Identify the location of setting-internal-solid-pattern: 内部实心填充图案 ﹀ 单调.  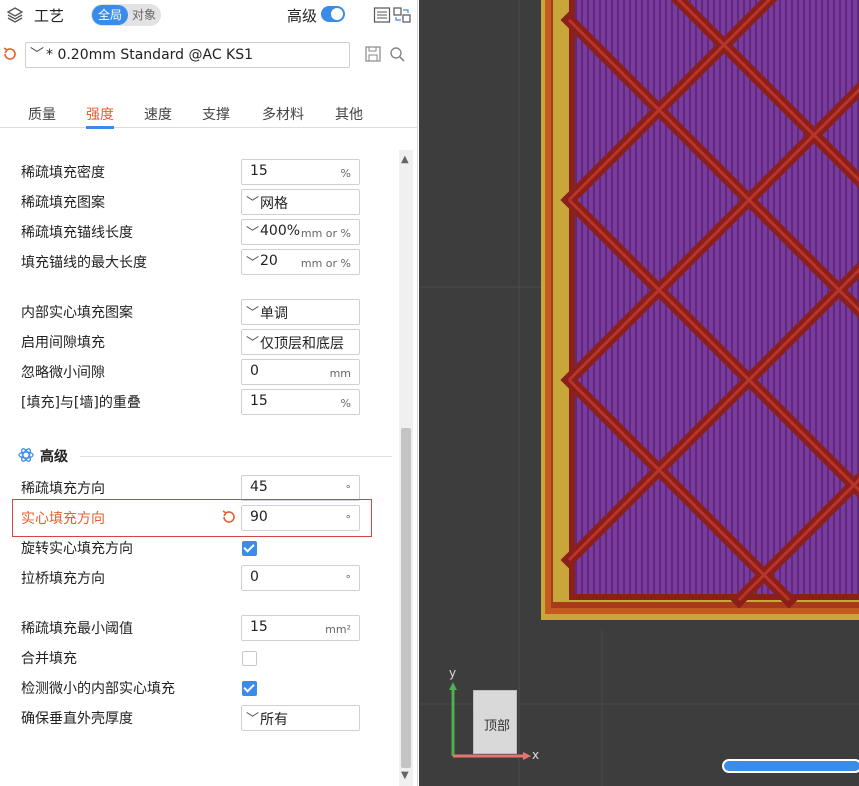
(199, 312).